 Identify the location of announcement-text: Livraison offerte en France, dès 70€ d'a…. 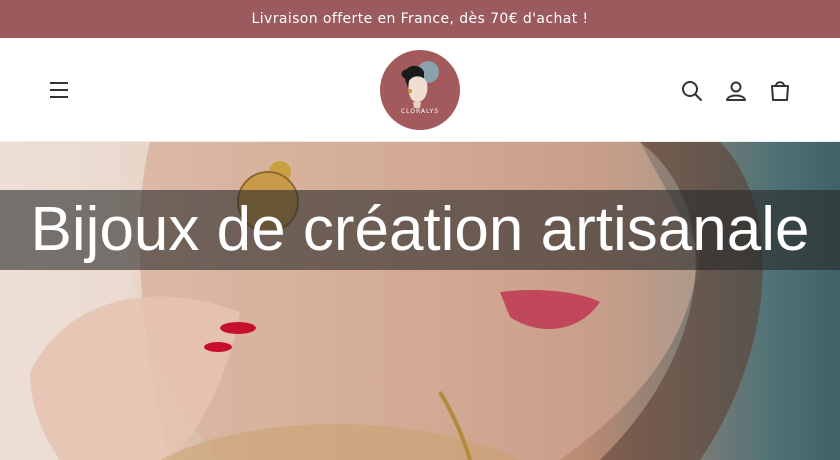
(420, 19).